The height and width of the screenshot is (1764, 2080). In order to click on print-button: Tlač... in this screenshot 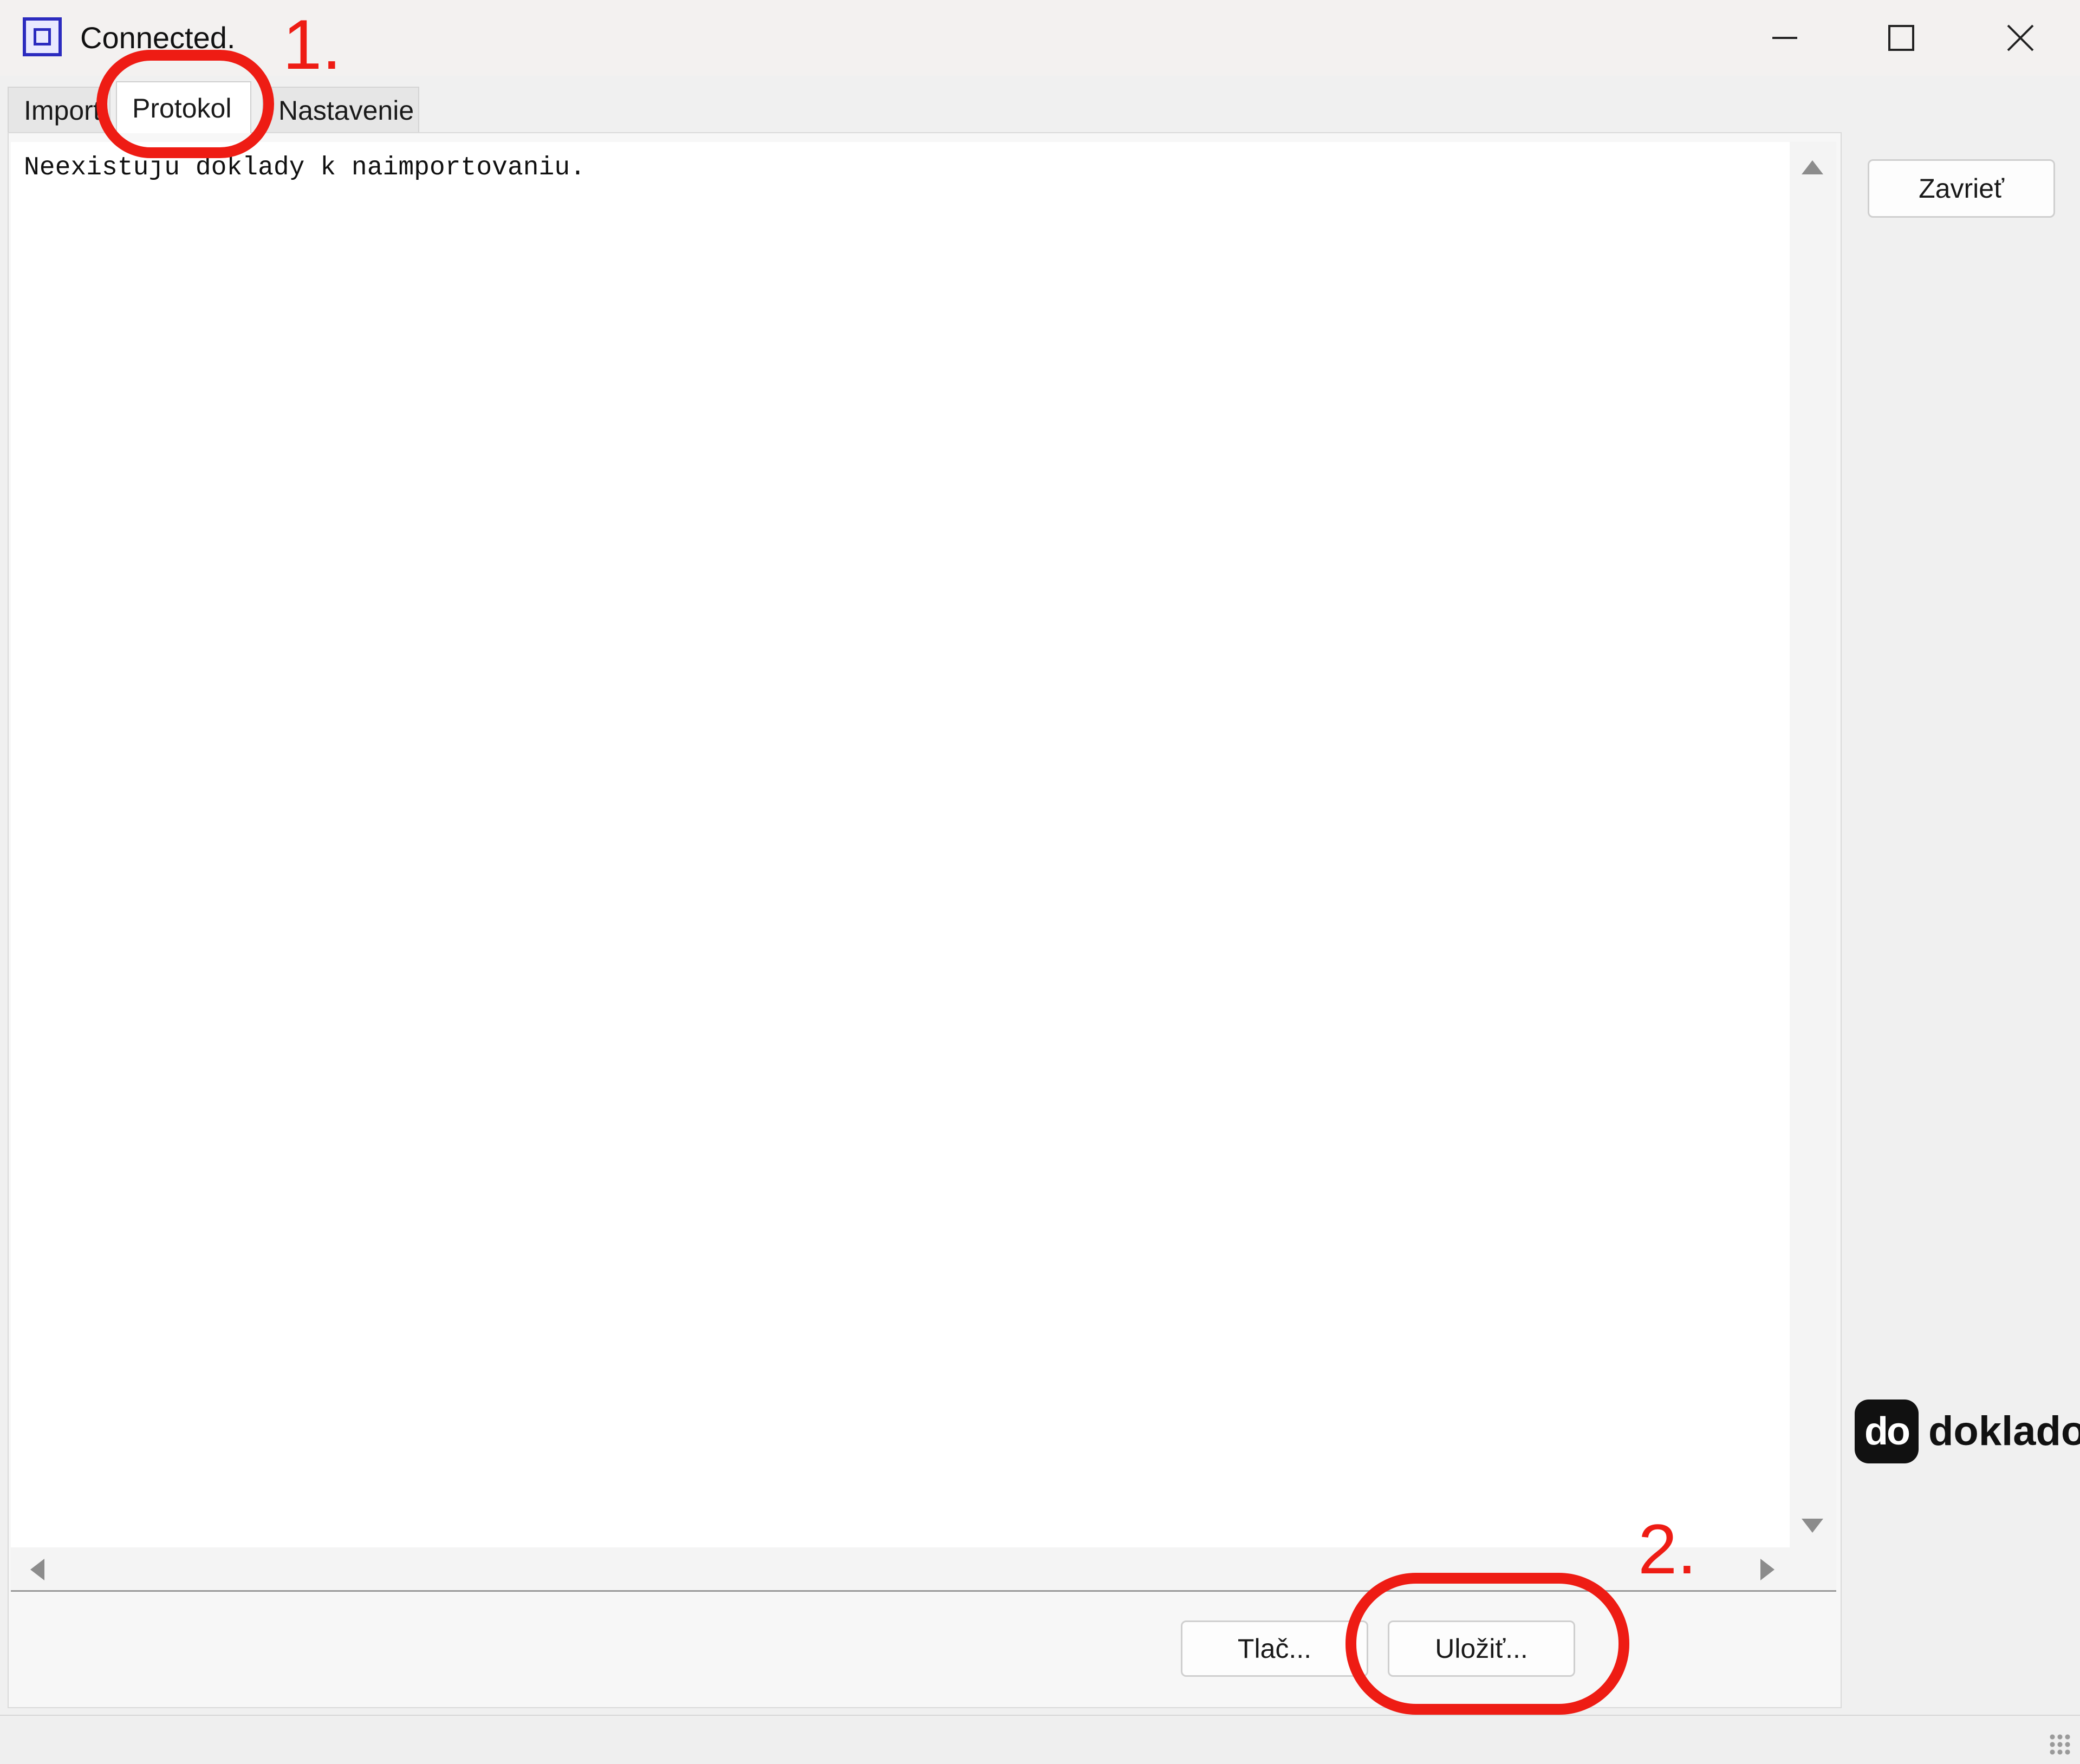, I will do `click(1274, 1648)`.